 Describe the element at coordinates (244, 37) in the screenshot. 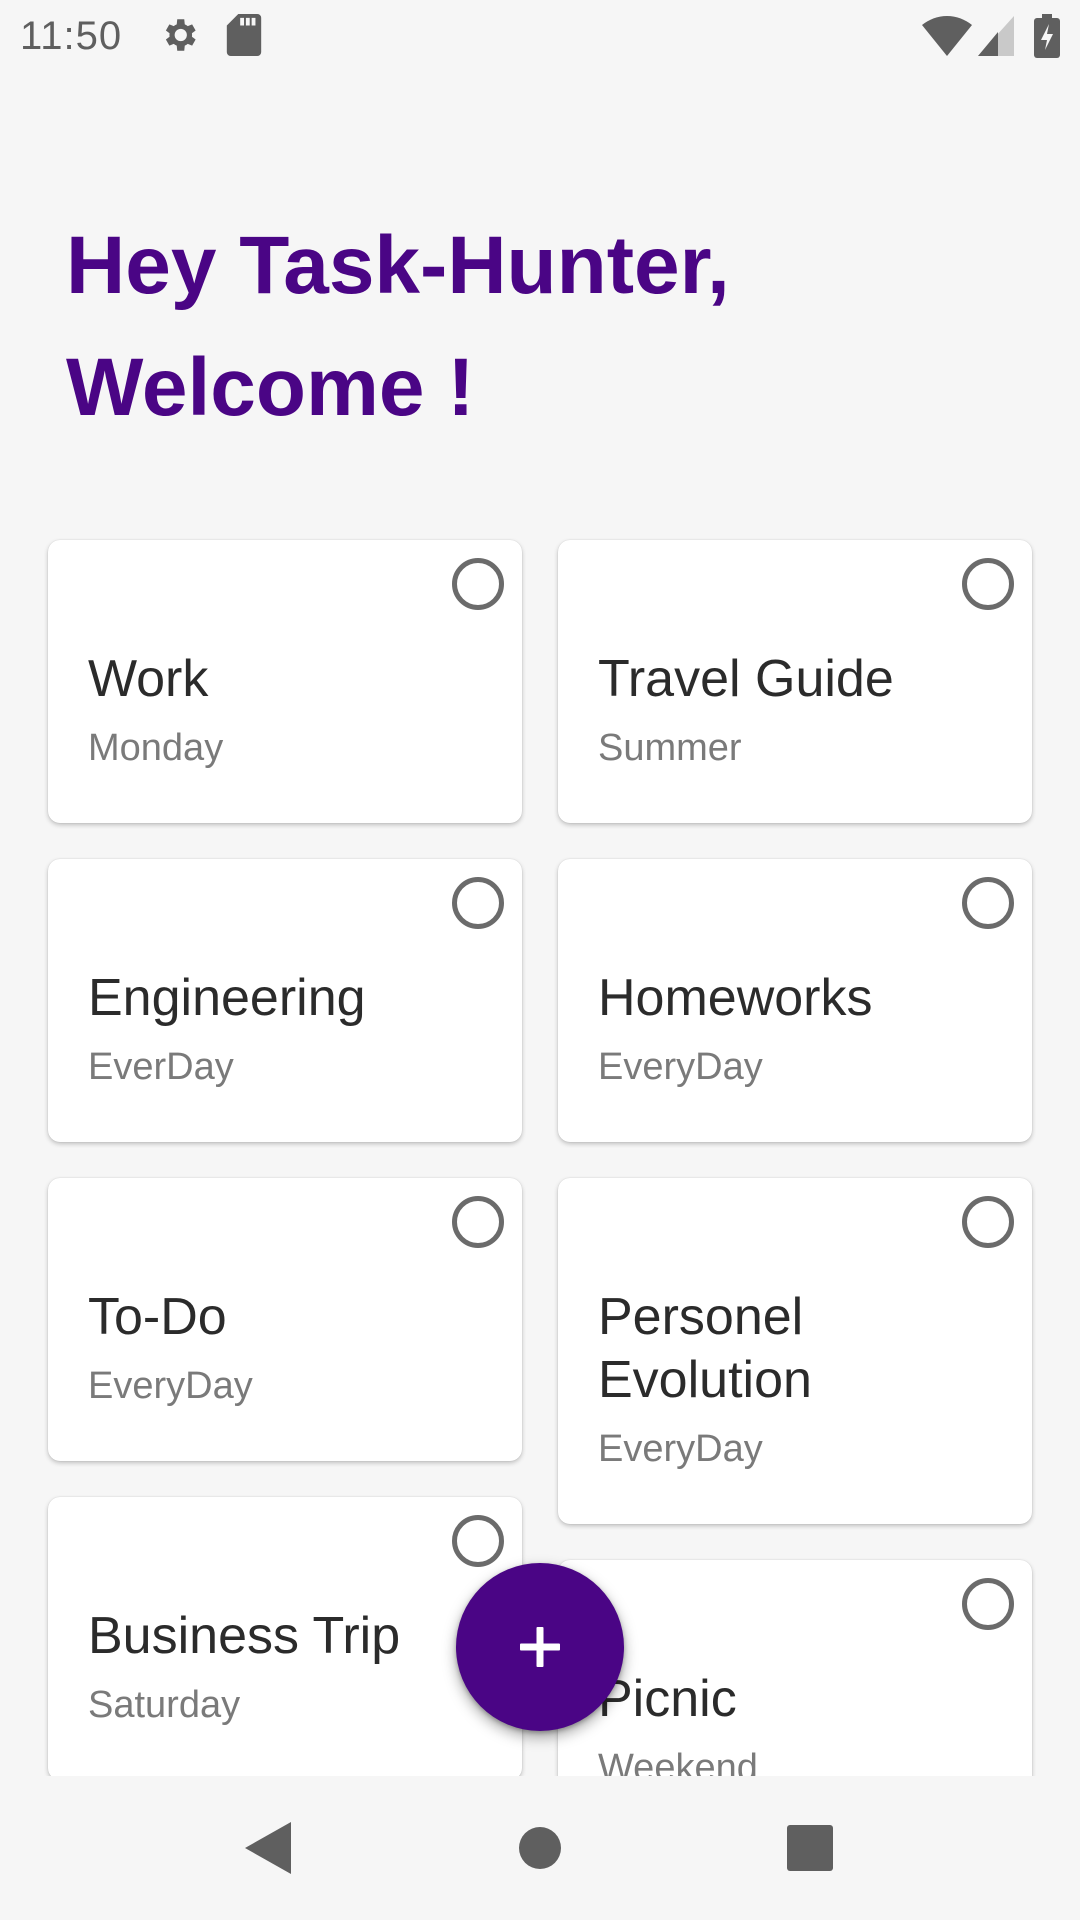

I see `sd-card-icon` at that location.